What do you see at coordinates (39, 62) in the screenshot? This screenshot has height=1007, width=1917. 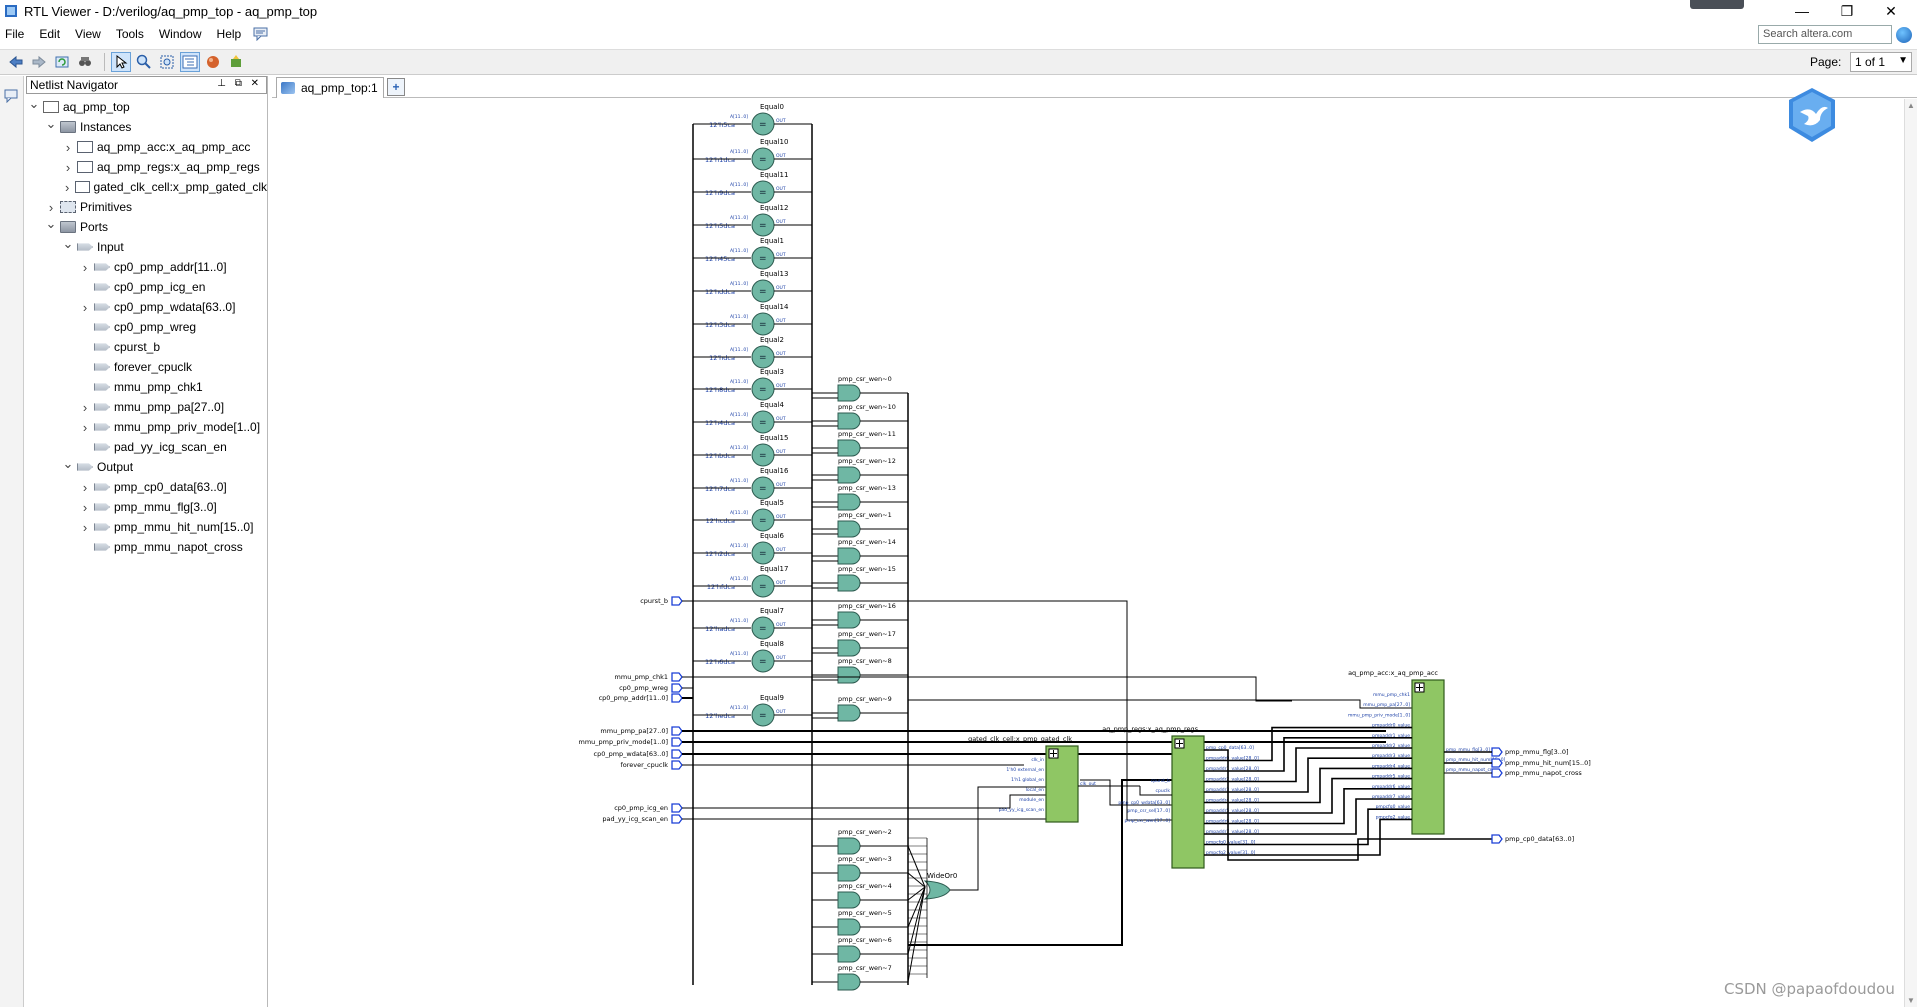 I see `forward-icon` at bounding box center [39, 62].